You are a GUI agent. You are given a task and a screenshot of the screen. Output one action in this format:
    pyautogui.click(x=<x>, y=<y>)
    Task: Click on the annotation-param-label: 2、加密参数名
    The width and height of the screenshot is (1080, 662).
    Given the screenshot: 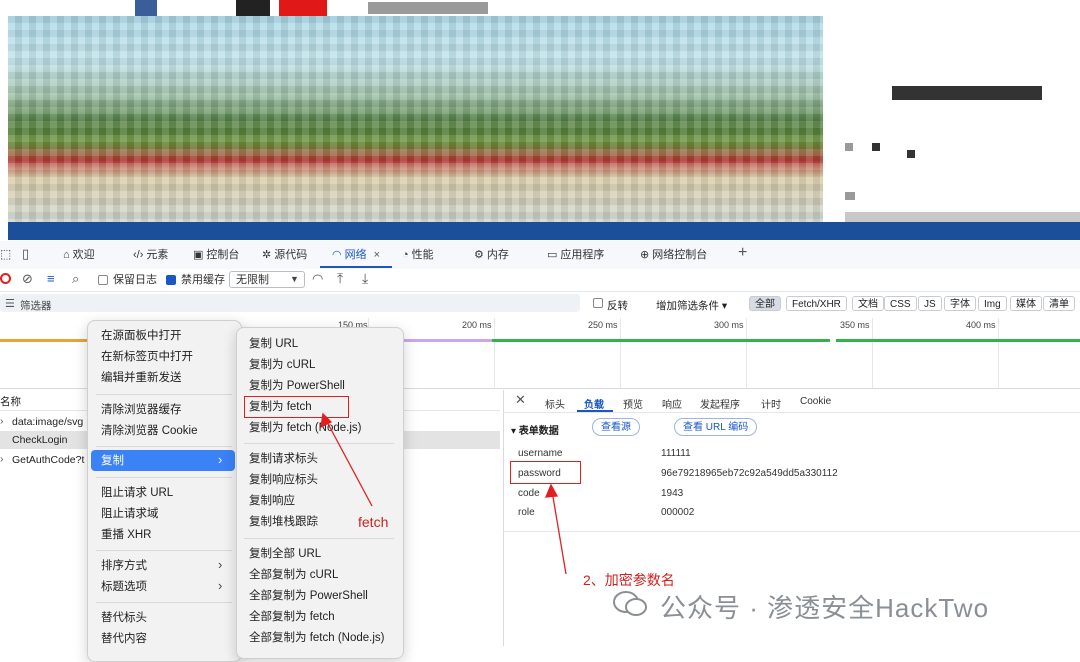 What is the action you would take?
    pyautogui.click(x=629, y=580)
    